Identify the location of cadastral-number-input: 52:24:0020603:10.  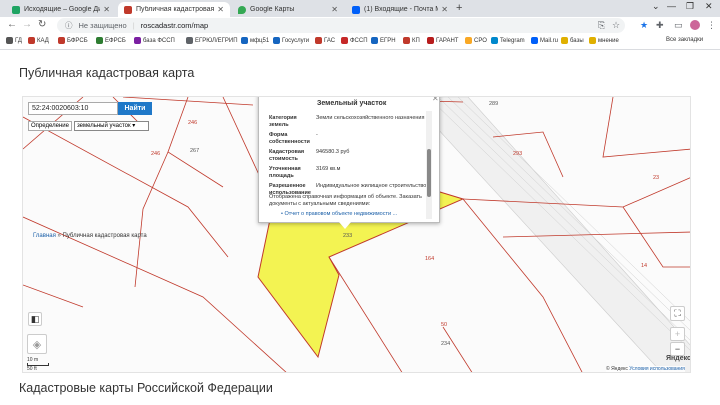
(73, 108).